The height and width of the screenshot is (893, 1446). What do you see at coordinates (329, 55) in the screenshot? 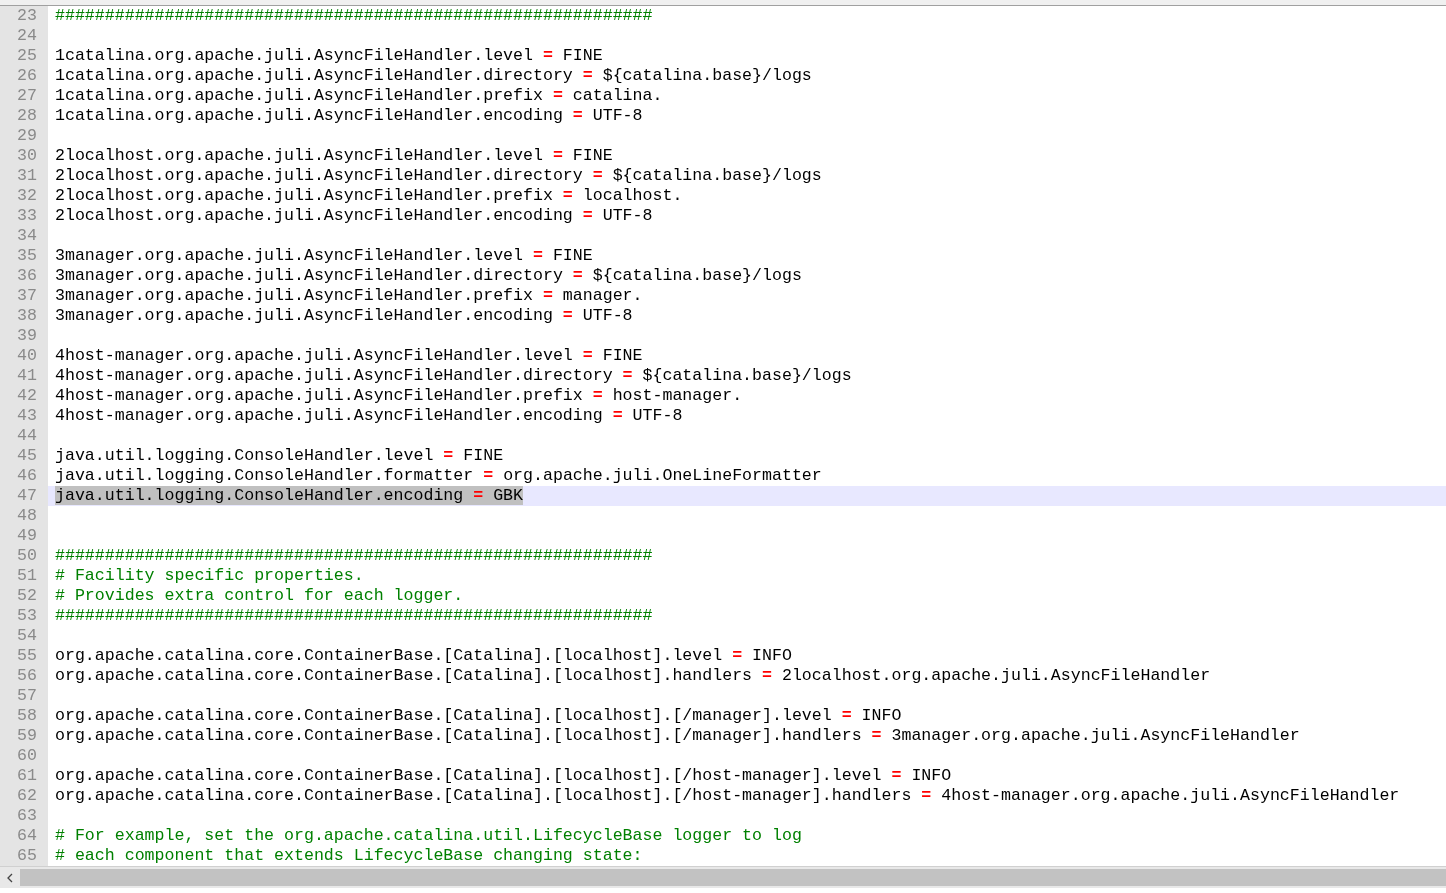
I see `code-line: 1catalina.org.apache.juli.AsyncFileHandler.level = FINE` at bounding box center [329, 55].